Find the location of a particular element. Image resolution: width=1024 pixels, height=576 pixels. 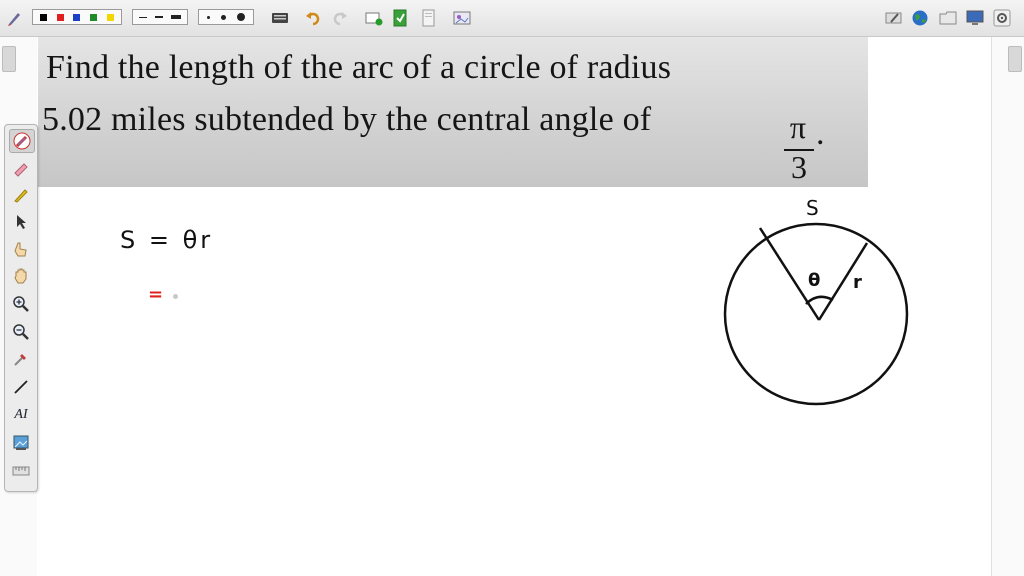

image-tool-icon is located at coordinates (21, 443).